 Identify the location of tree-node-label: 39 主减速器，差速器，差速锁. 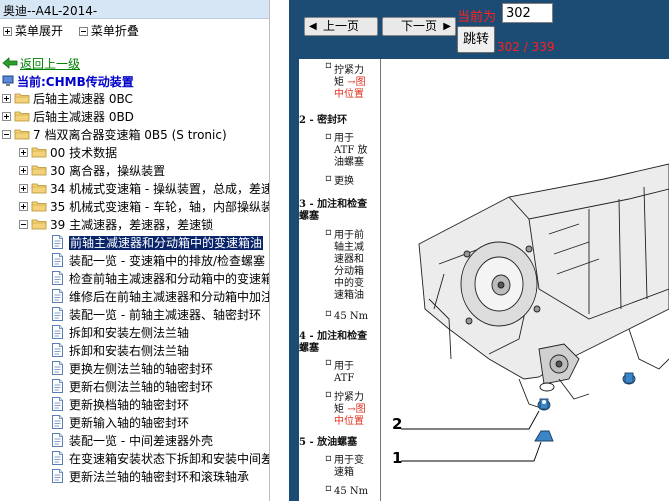
(131, 225).